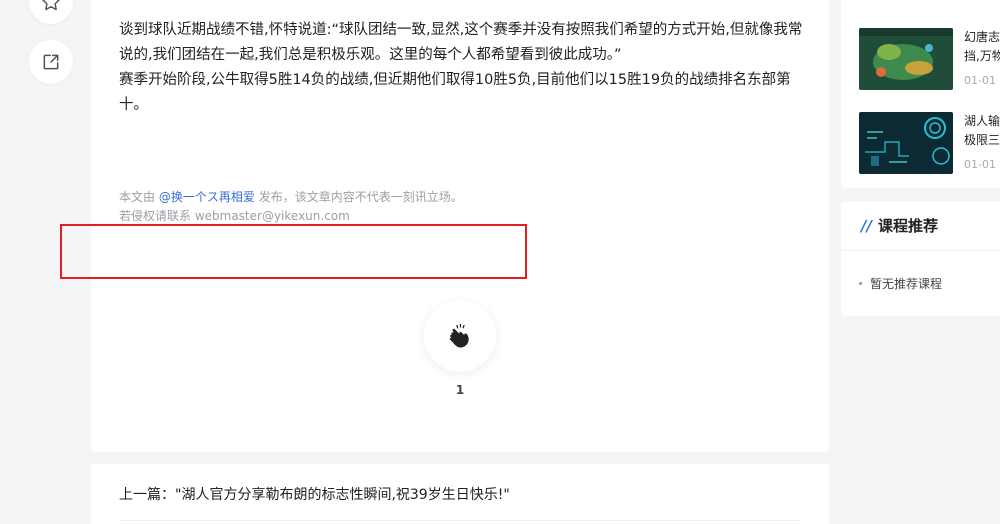  I want to click on clap-count: 1, so click(460, 390).